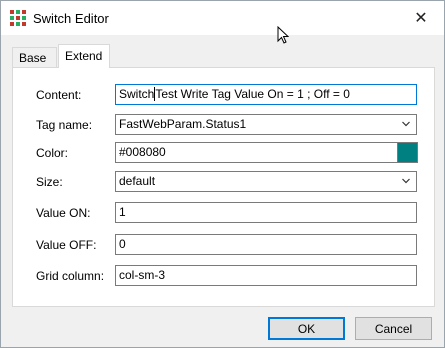 The height and width of the screenshot is (348, 445). I want to click on ok-button: OK, so click(306, 328).